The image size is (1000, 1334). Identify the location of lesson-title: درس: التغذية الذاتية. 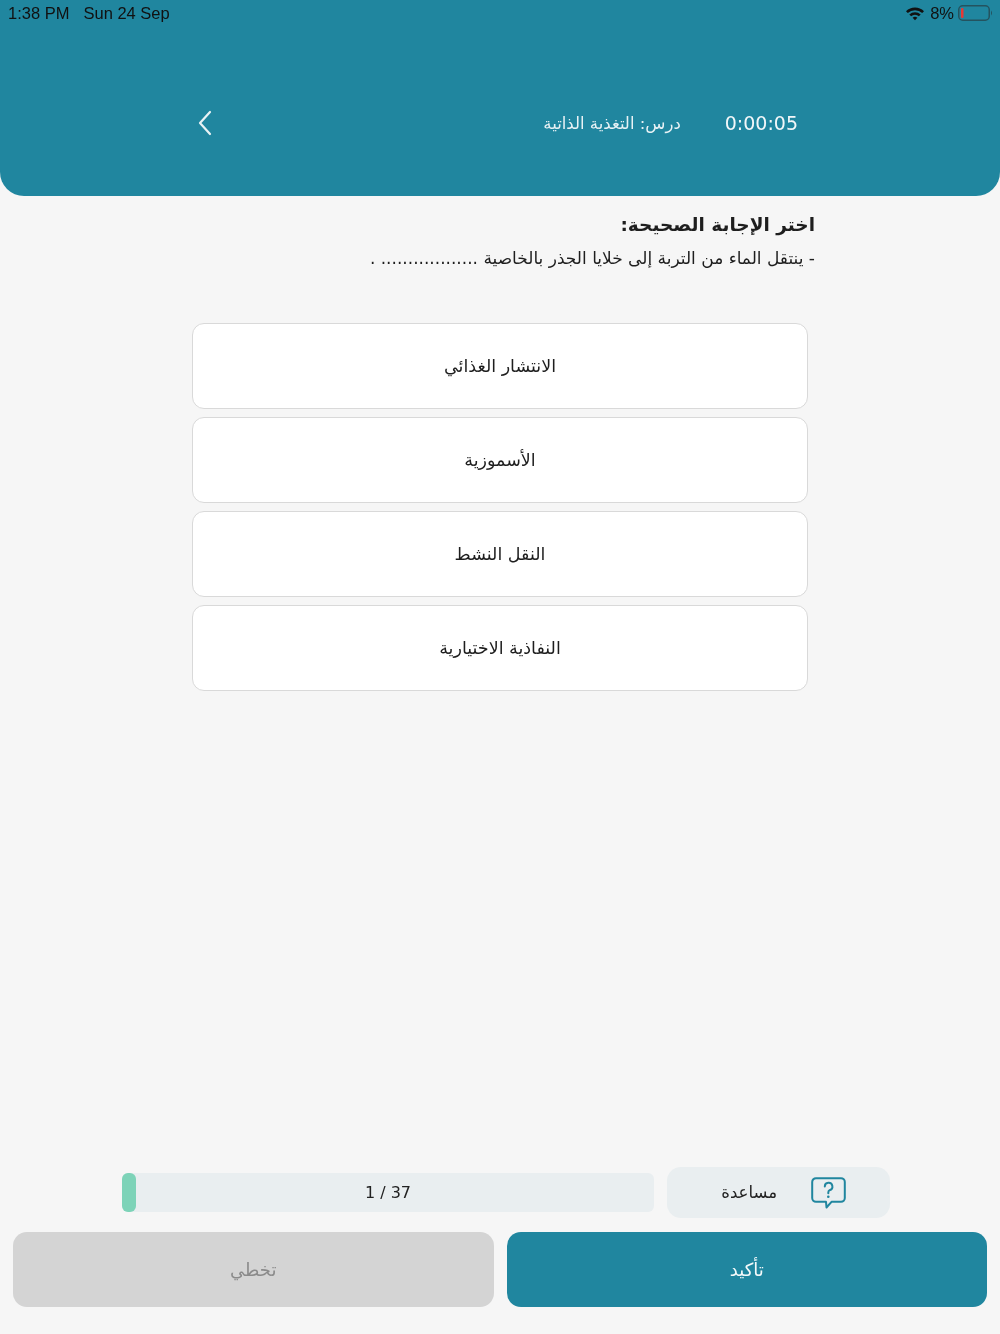
(612, 123).